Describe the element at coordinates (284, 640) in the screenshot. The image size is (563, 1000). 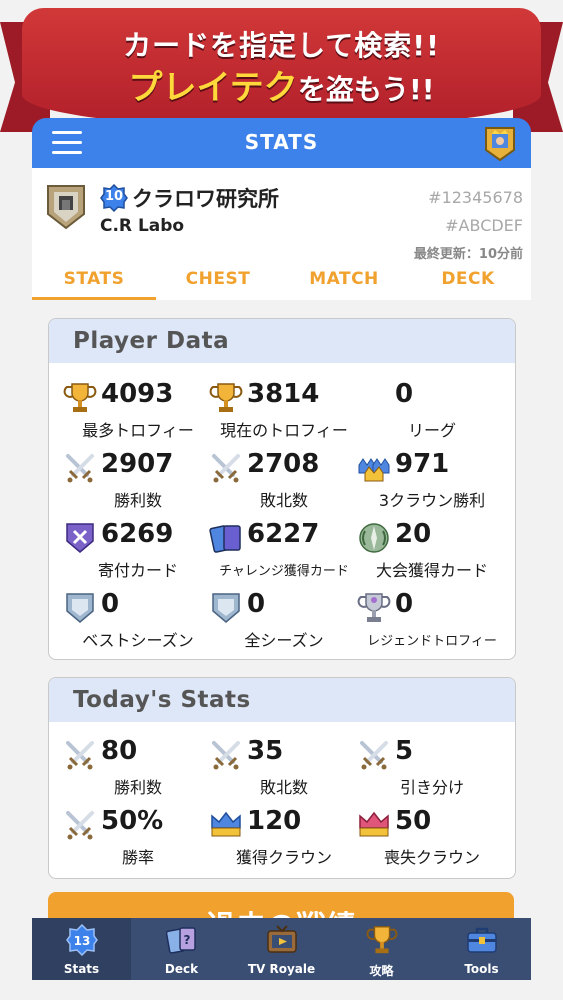
I see `stat-label: 全シーズン` at that location.